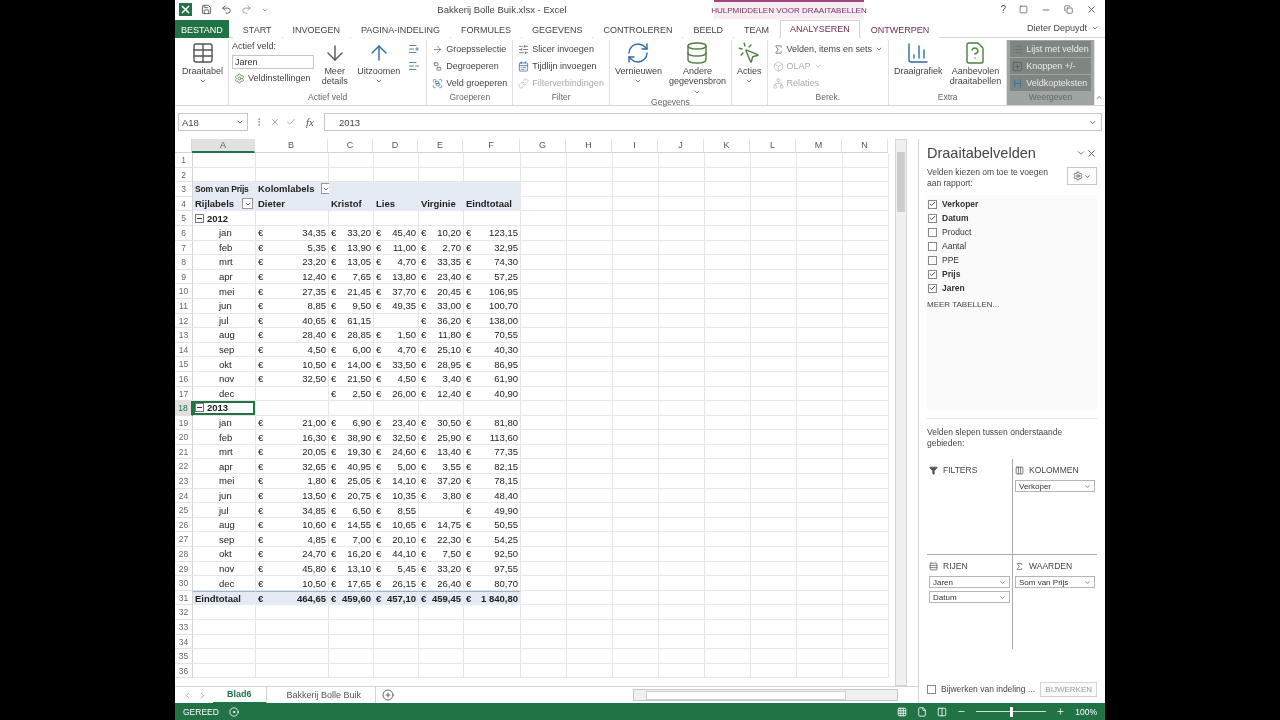  What do you see at coordinates (918, 59) in the screenshot?
I see `ribbon-button: Draaigrafiek` at bounding box center [918, 59].